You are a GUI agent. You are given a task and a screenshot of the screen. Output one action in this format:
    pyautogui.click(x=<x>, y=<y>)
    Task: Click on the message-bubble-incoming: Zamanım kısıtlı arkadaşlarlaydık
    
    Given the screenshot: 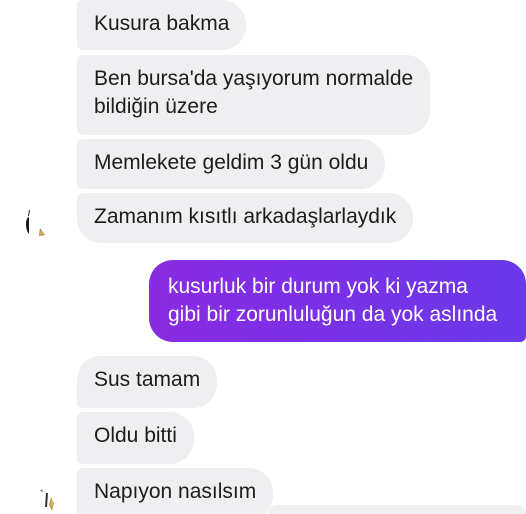 What is the action you would take?
    pyautogui.click(x=245, y=218)
    